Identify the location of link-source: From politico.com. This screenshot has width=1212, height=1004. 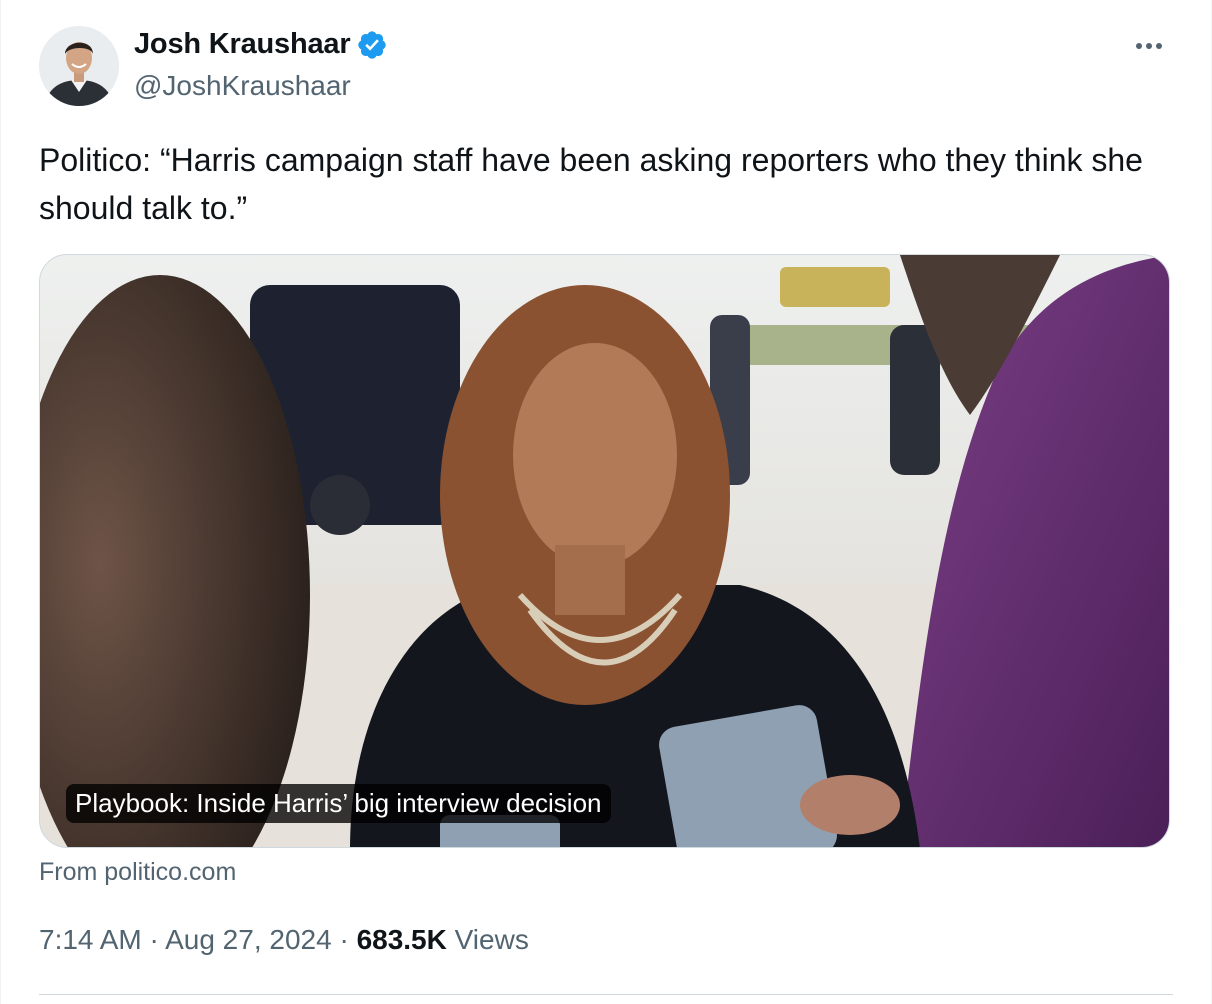
(137, 872).